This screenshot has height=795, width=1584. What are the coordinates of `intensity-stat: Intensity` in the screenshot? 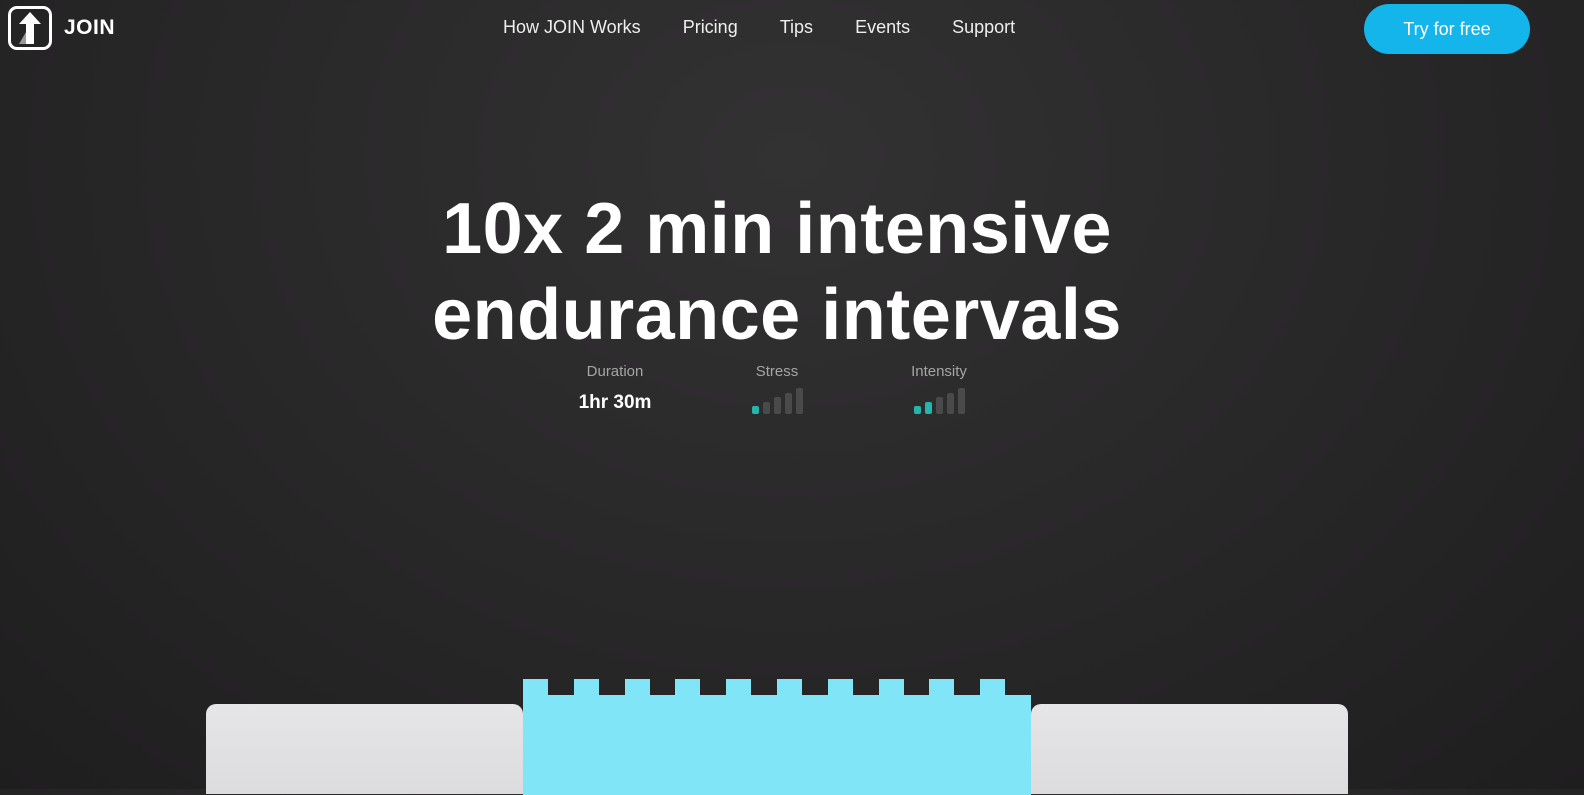 It's located at (939, 388).